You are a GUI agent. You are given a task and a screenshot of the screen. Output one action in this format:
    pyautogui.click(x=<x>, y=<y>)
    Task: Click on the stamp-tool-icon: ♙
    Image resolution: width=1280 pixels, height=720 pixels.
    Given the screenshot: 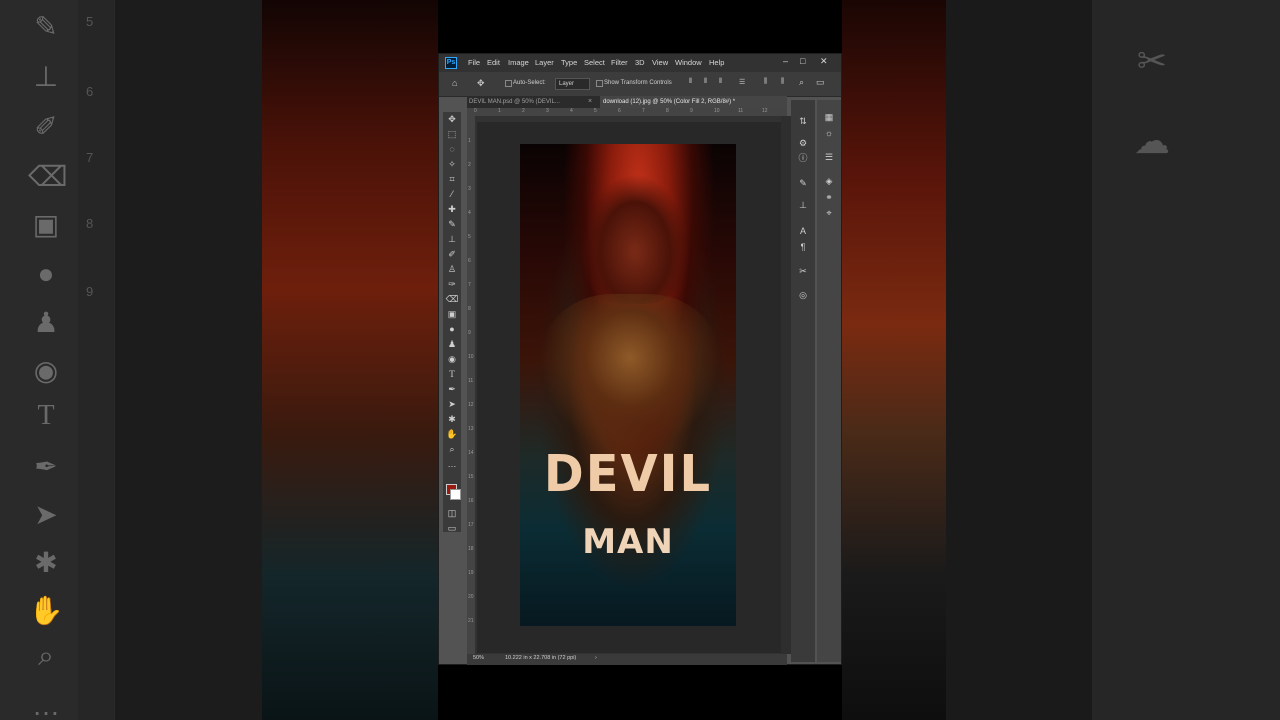 What is the action you would take?
    pyautogui.click(x=452, y=269)
    